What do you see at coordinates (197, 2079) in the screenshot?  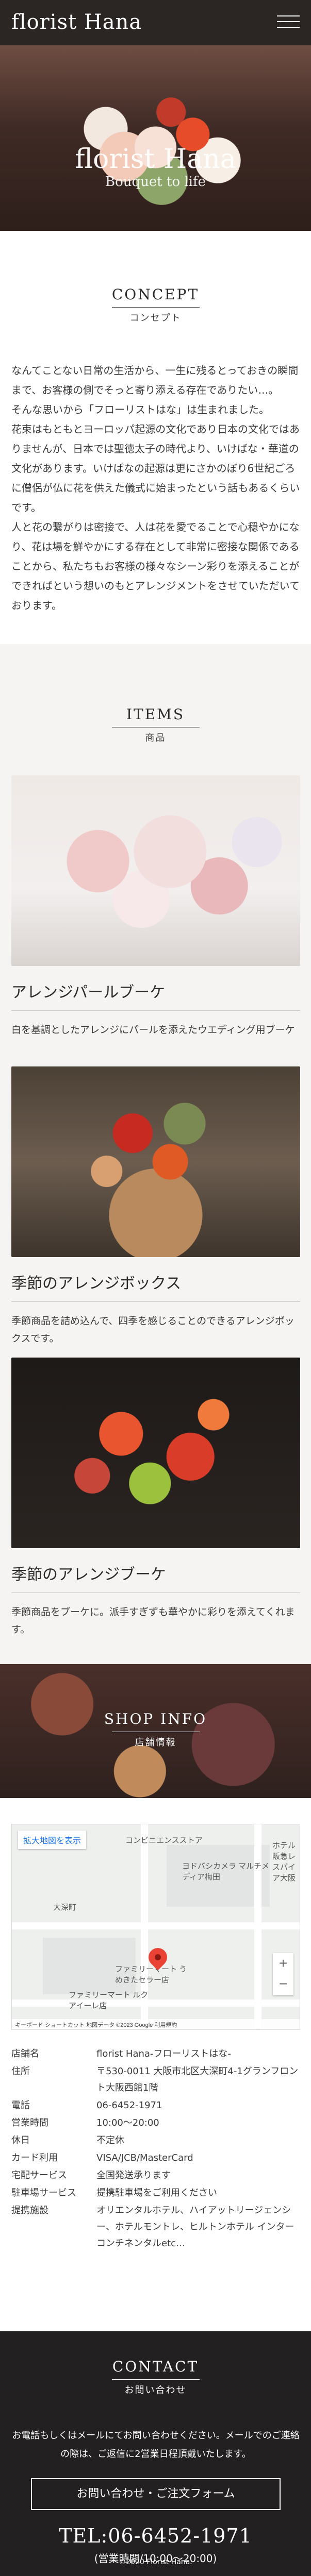 I see `info-value: 〒530-0011 大阪市北区大深町4-1グランフロント大阪西館1階` at bounding box center [197, 2079].